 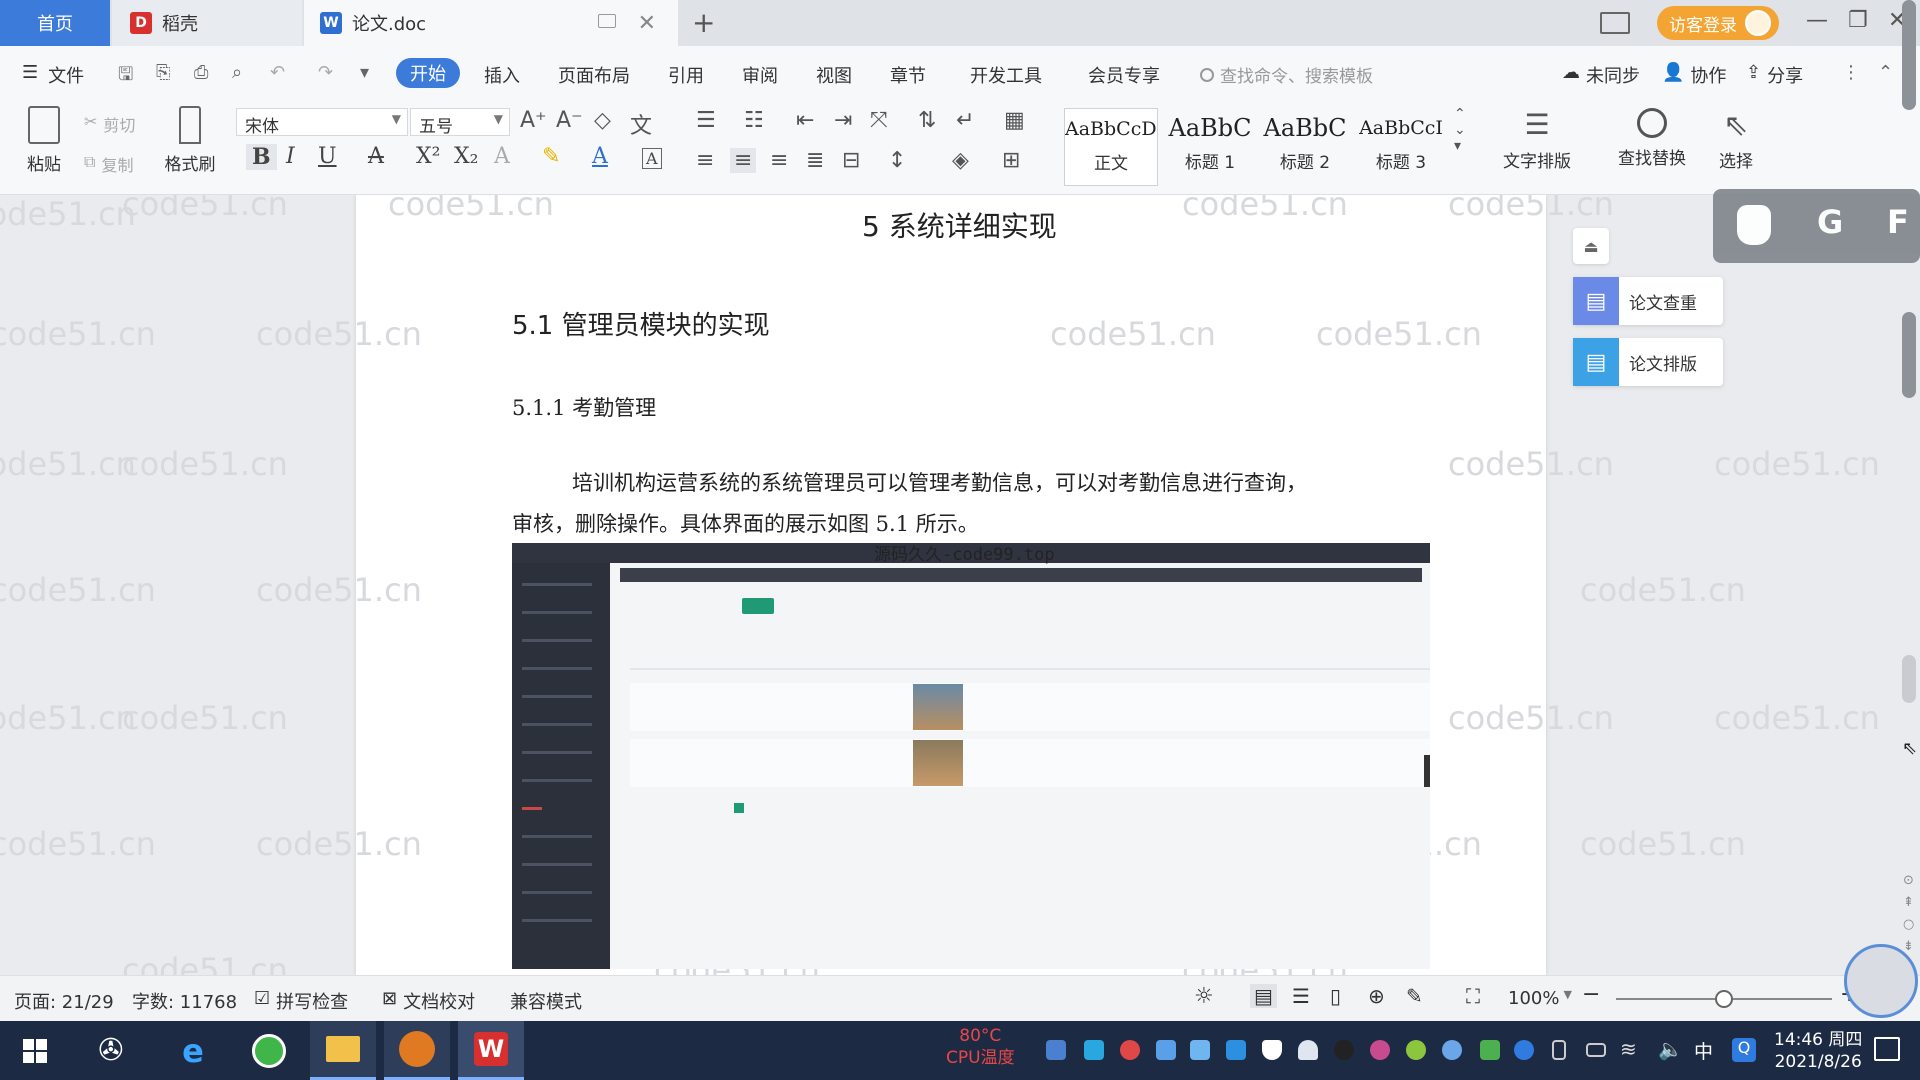 What do you see at coordinates (1909, 679) in the screenshot?
I see `vertical-scrollbar-thumb` at bounding box center [1909, 679].